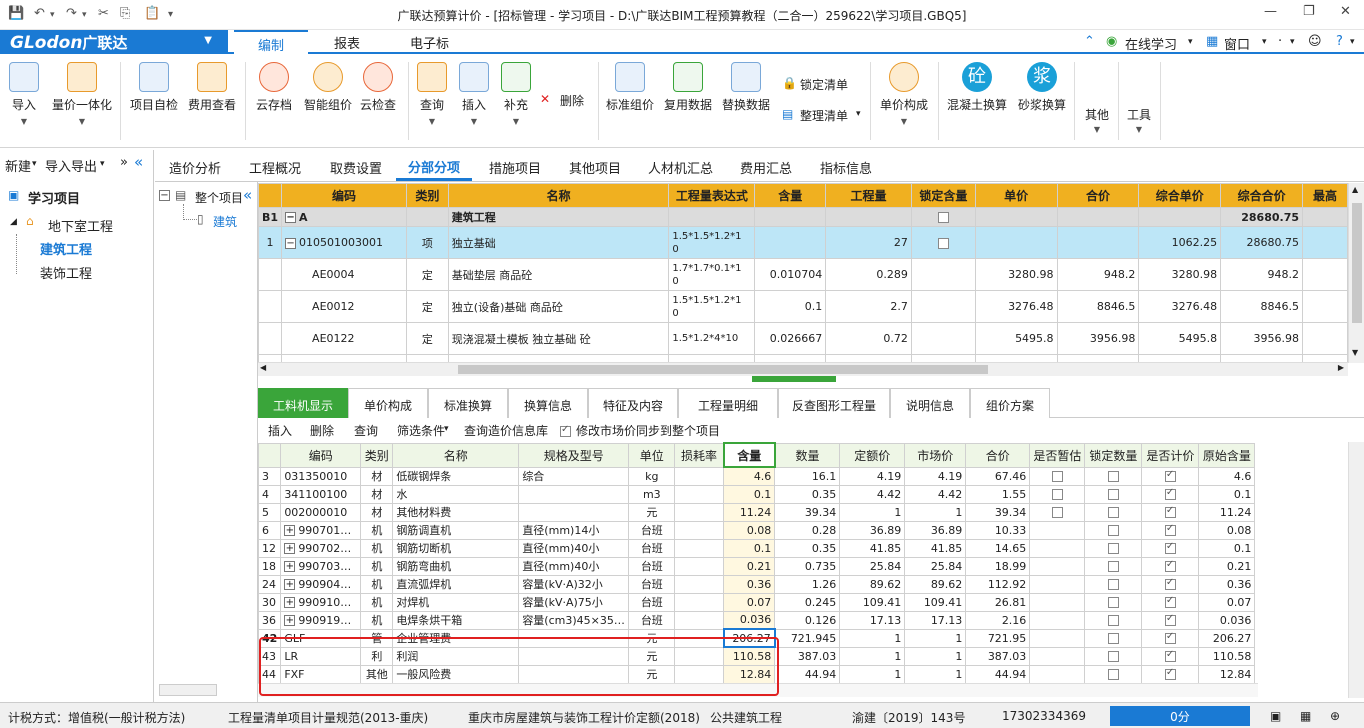  Describe the element at coordinates (321, 494) in the screenshot. I see `detail-cell: 341100100` at that location.